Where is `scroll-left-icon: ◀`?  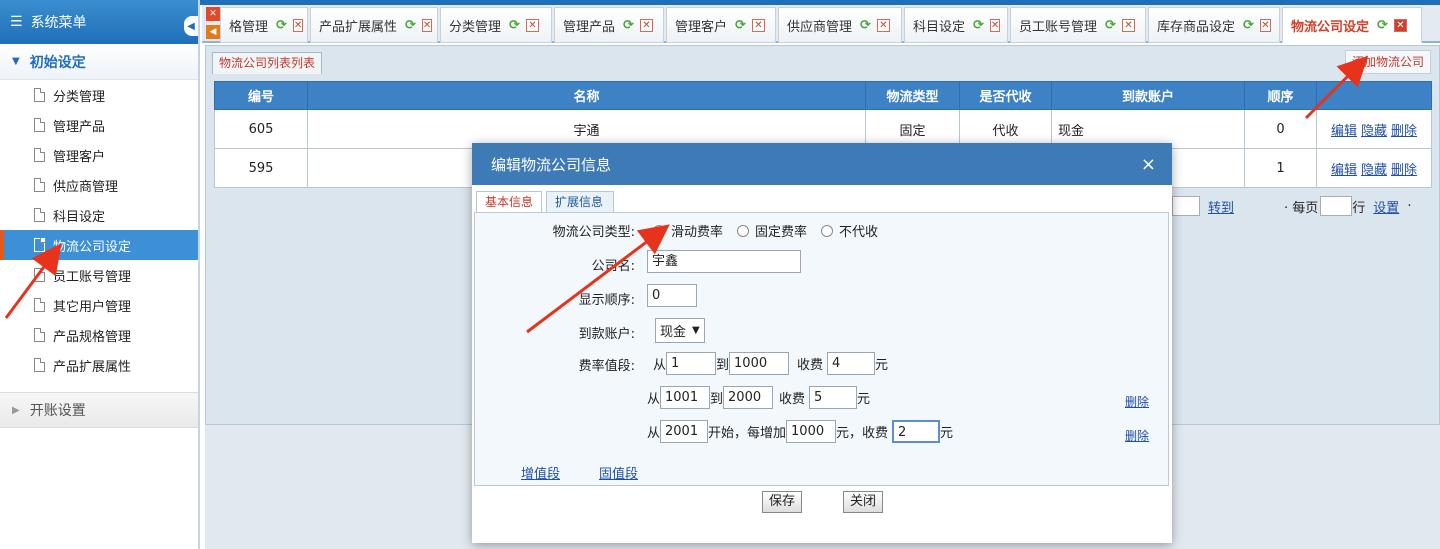
scroll-left-icon: ◀ is located at coordinates (213, 32).